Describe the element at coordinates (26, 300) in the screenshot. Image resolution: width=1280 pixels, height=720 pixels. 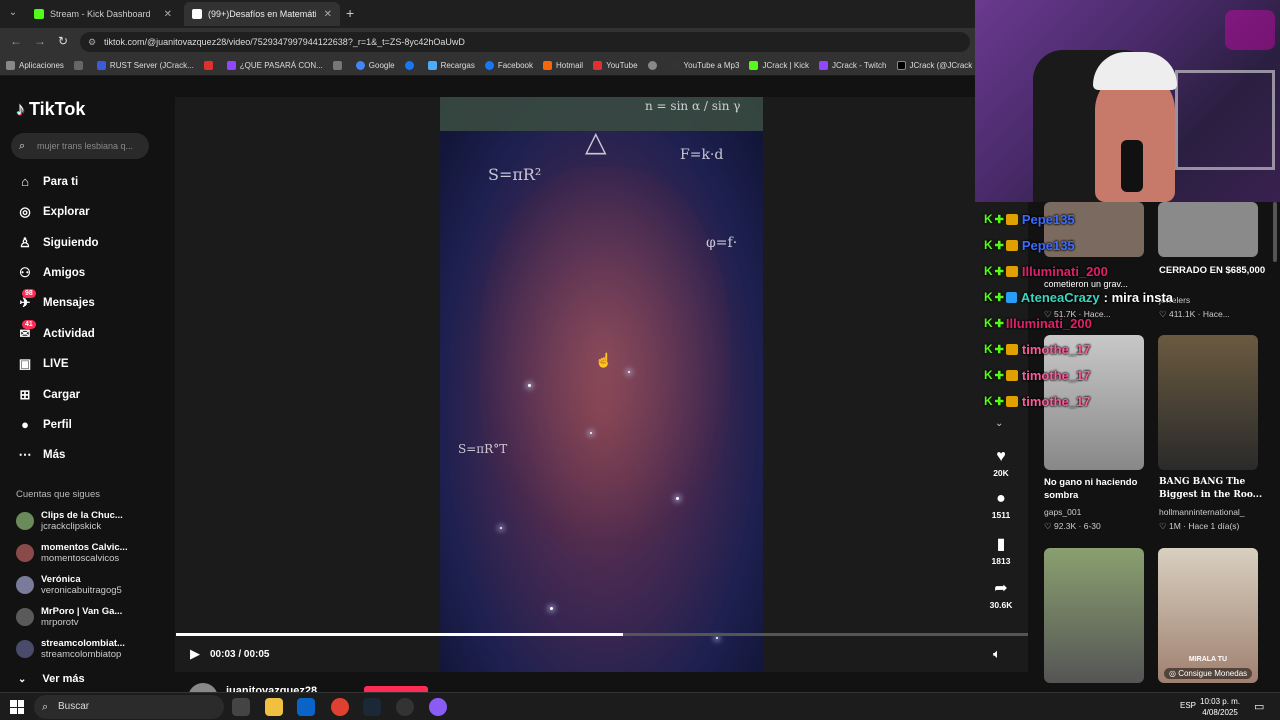
I see `messages-icon: ✈ 98` at that location.